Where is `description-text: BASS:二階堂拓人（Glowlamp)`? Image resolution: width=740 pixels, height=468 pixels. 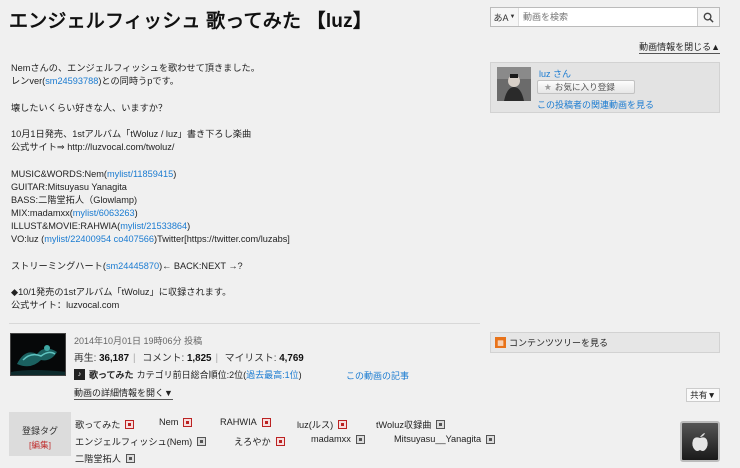 description-text: BASS:二階堂拓人（Glowlamp) is located at coordinates (74, 199).